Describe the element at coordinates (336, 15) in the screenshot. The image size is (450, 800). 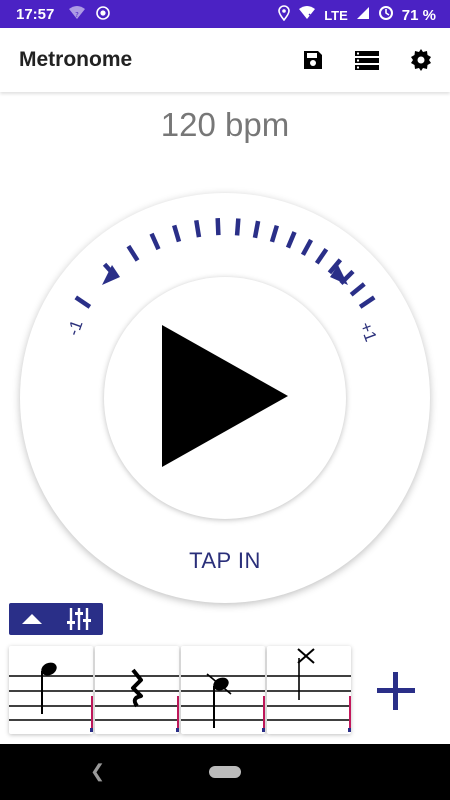
I see `network-type: LTE` at that location.